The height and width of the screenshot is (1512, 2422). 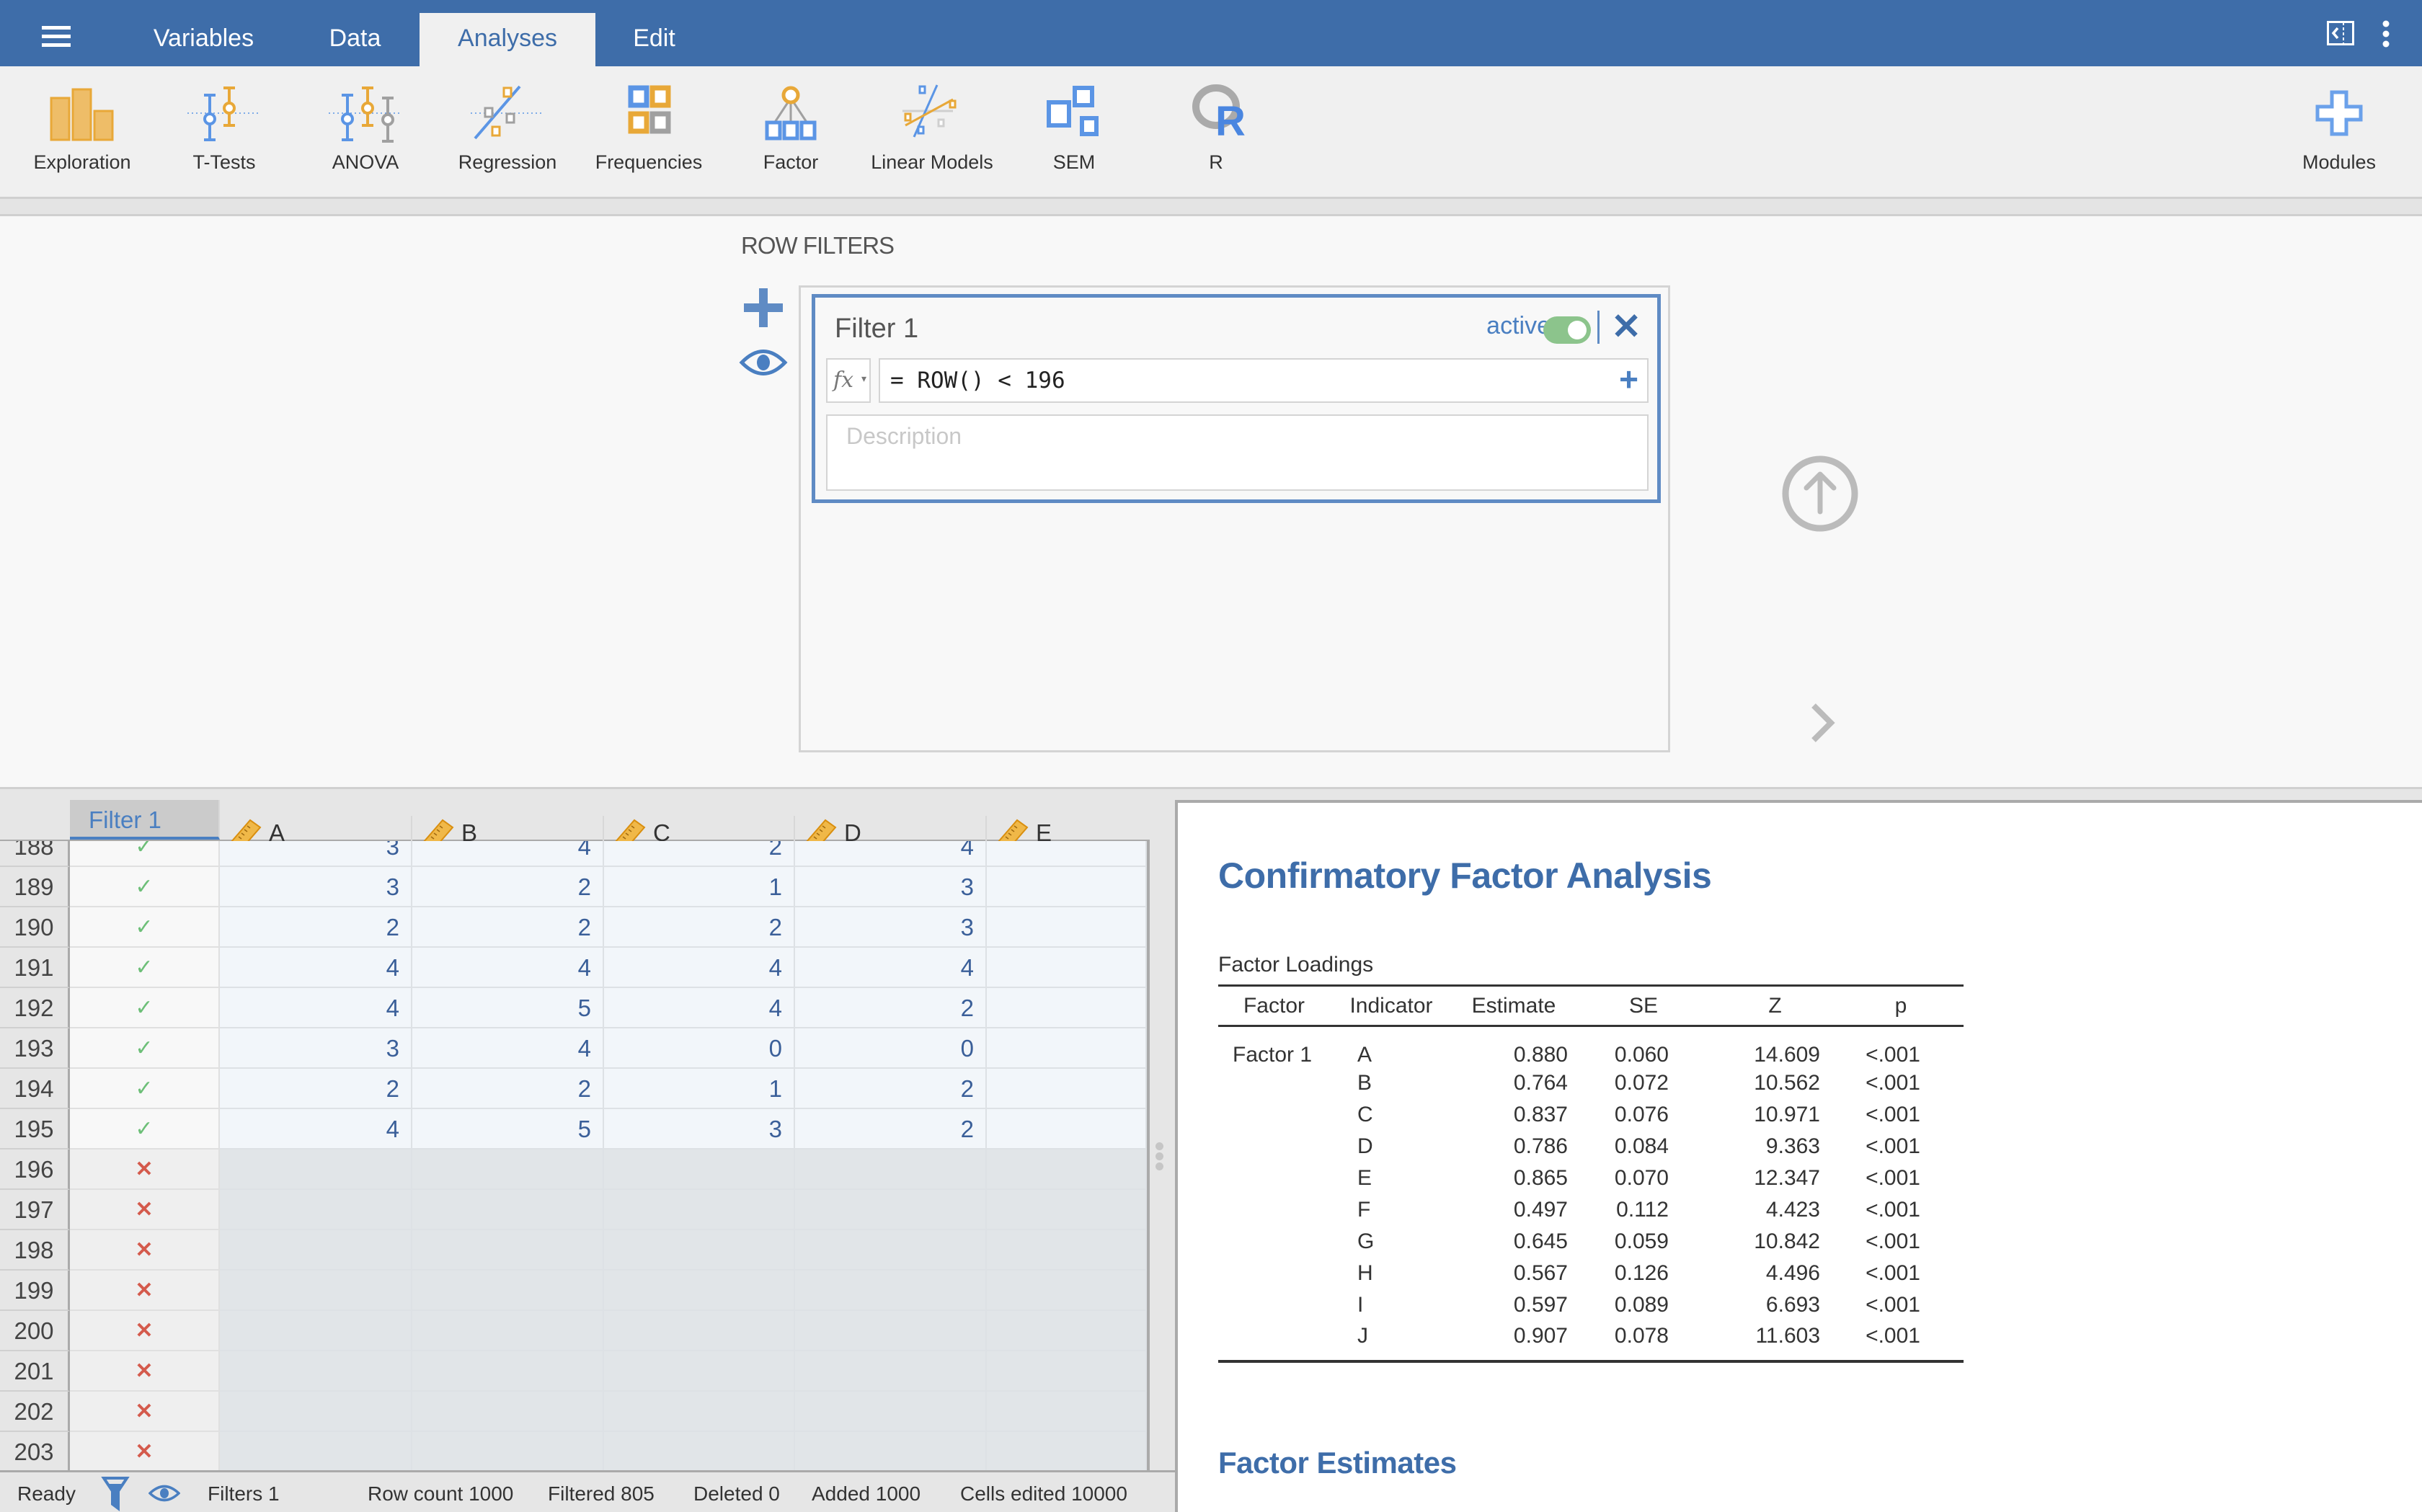 What do you see at coordinates (35, 1129) in the screenshot?
I see `row-number: 195` at bounding box center [35, 1129].